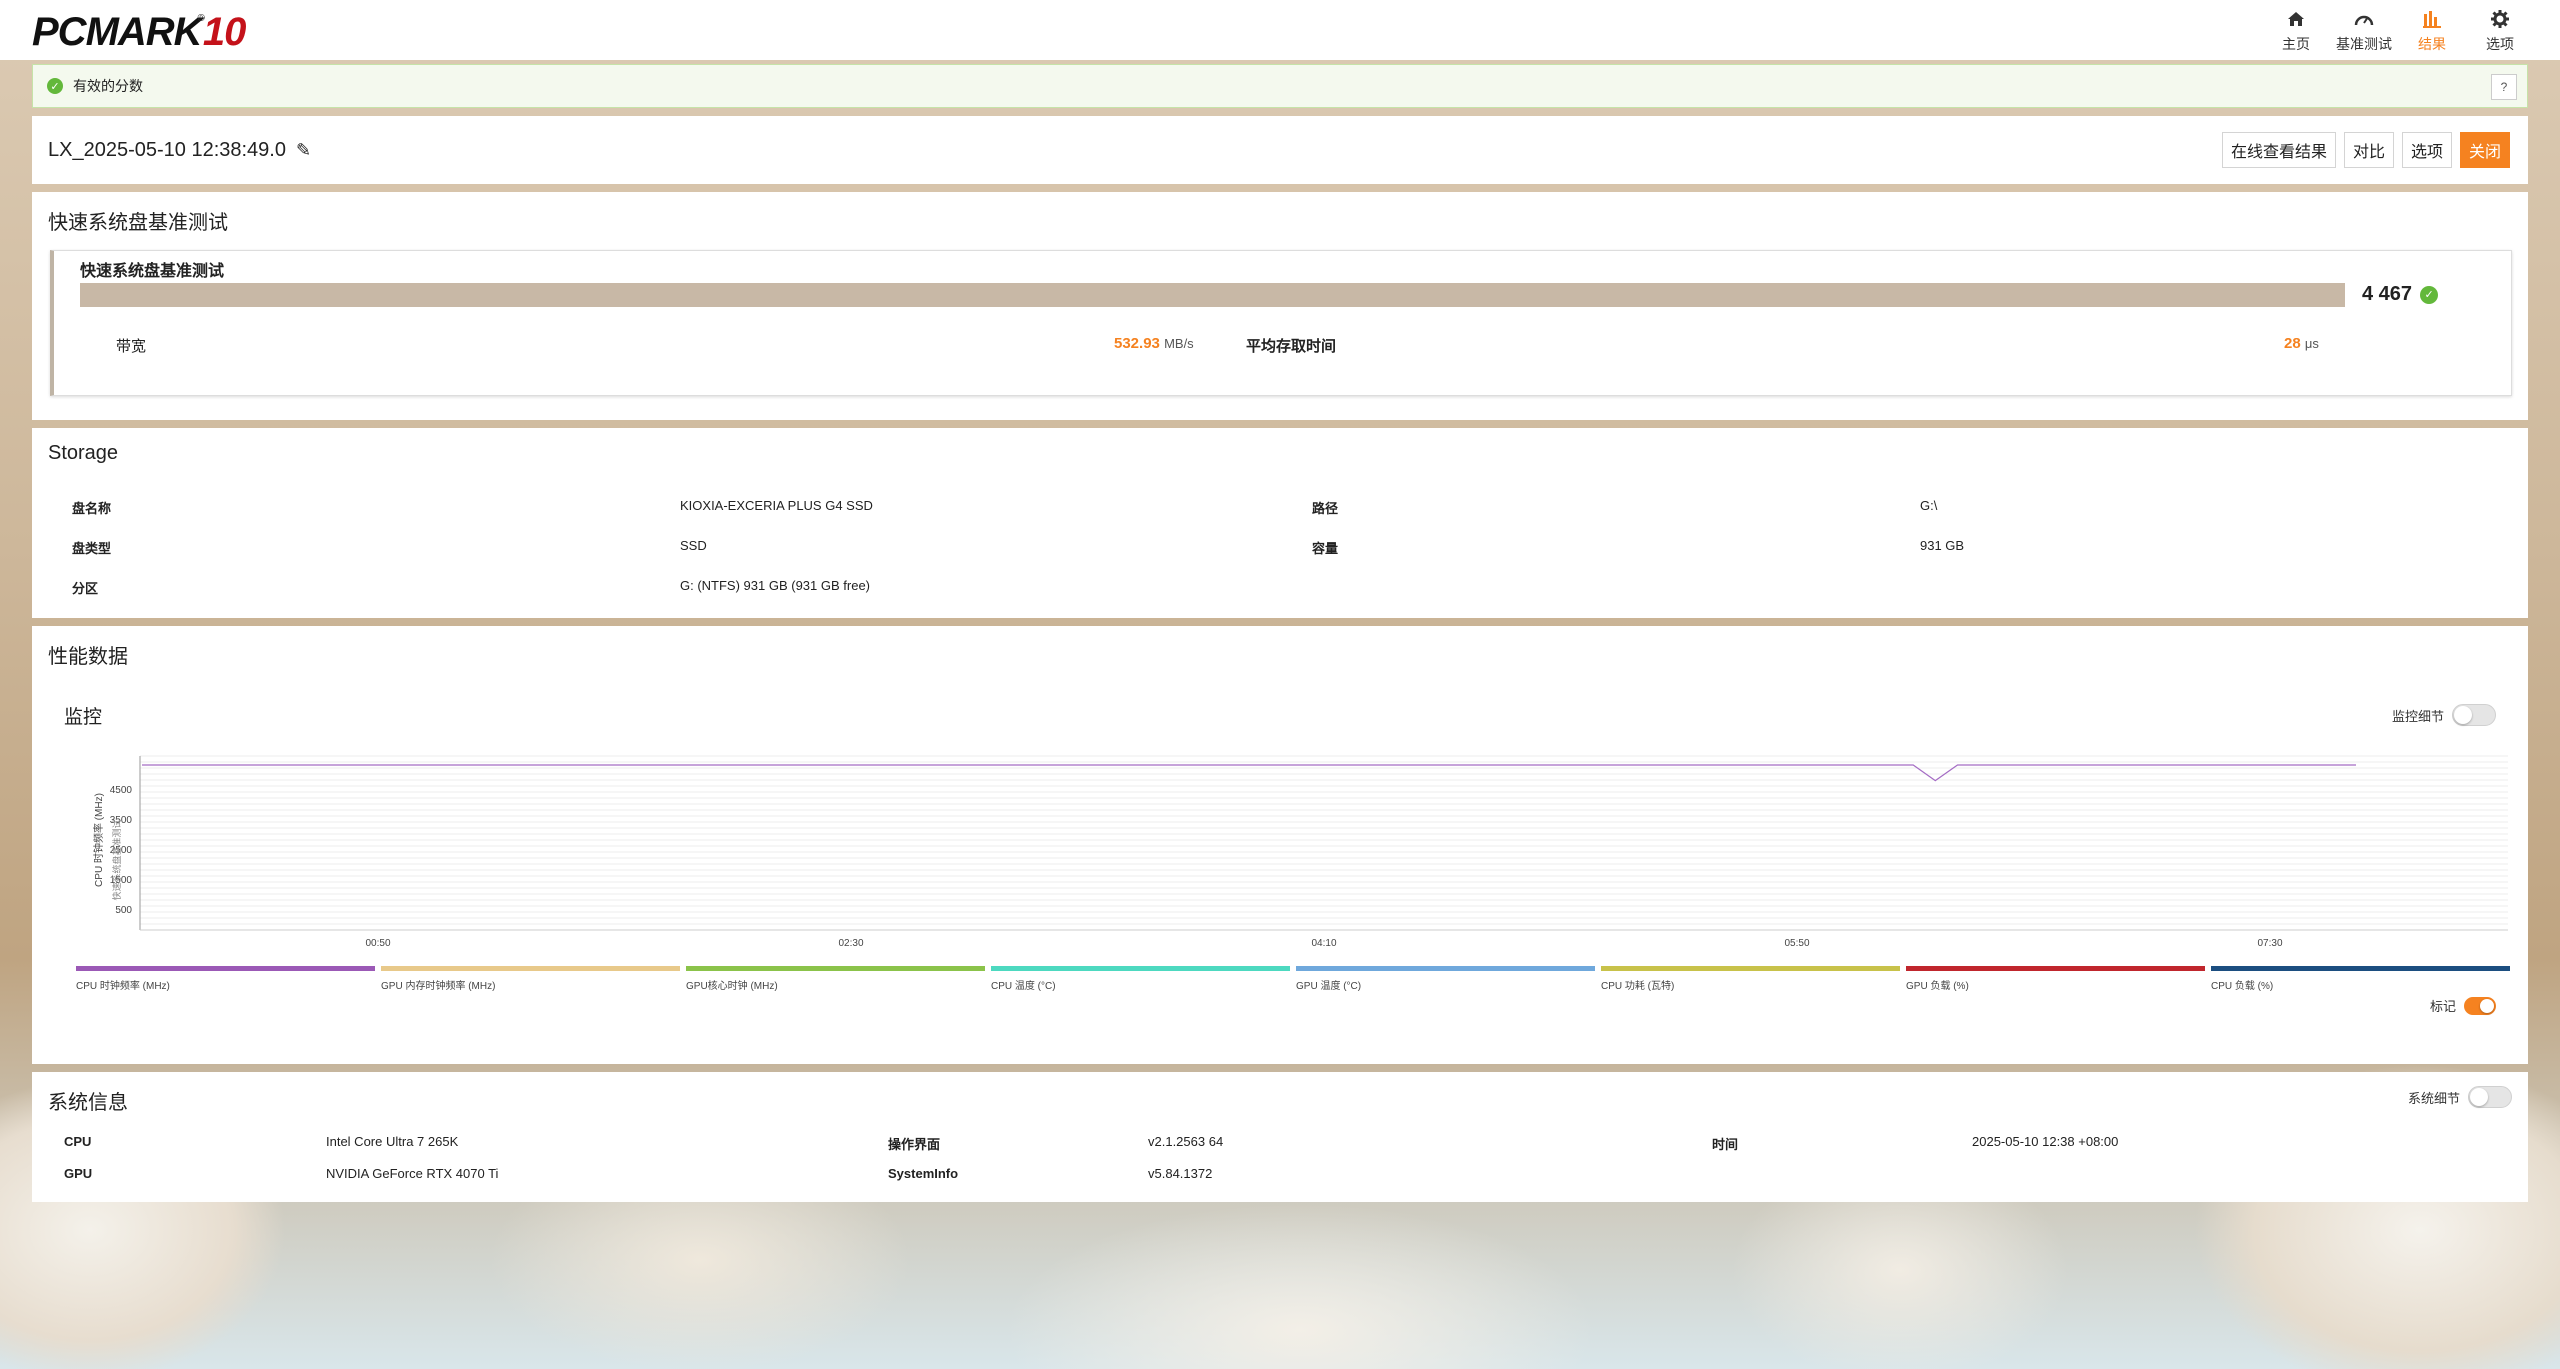  I want to click on bandwidth-label: 带宽, so click(131, 346).